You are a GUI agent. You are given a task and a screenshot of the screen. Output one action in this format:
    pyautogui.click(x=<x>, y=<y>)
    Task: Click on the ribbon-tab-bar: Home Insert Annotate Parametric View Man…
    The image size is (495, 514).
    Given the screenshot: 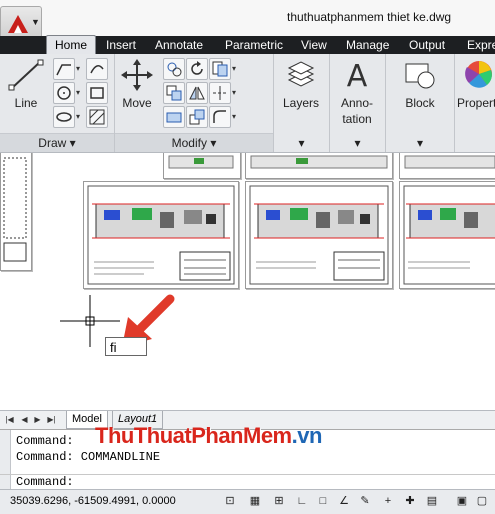 What is the action you would take?
    pyautogui.click(x=247, y=45)
    